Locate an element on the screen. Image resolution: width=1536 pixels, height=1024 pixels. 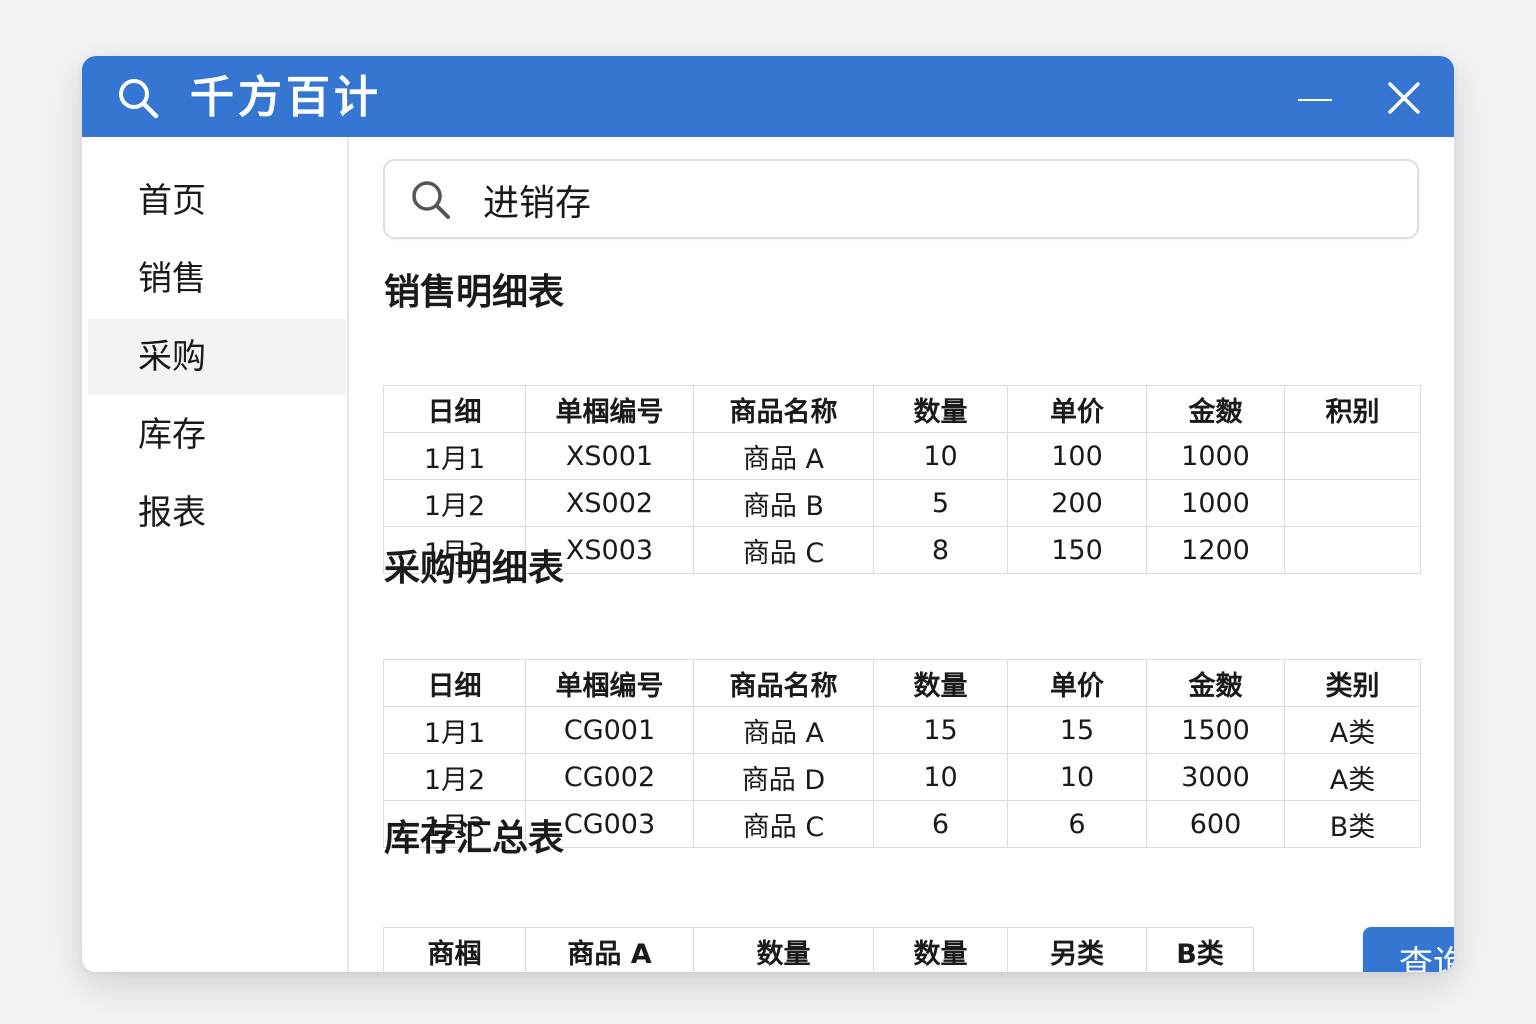
table-header-row: 日细 单椢编号 商品名称 数量 单价 金麬 积别 is located at coordinates (902, 409).